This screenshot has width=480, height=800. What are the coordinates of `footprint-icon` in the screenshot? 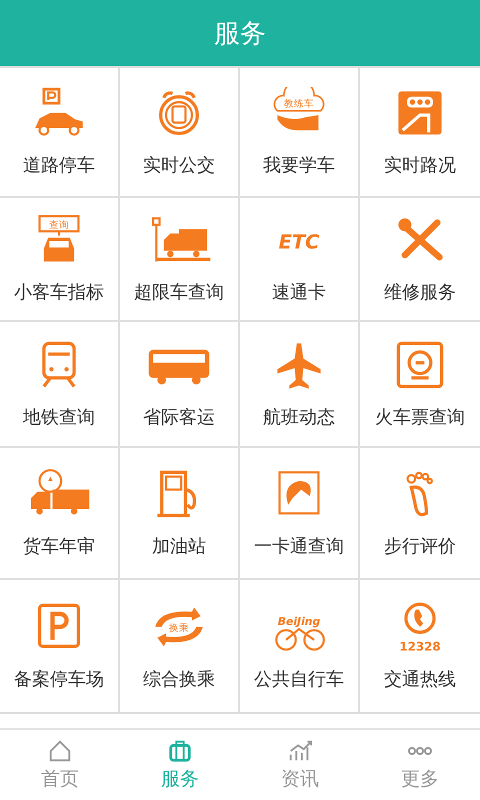 It's located at (419, 494).